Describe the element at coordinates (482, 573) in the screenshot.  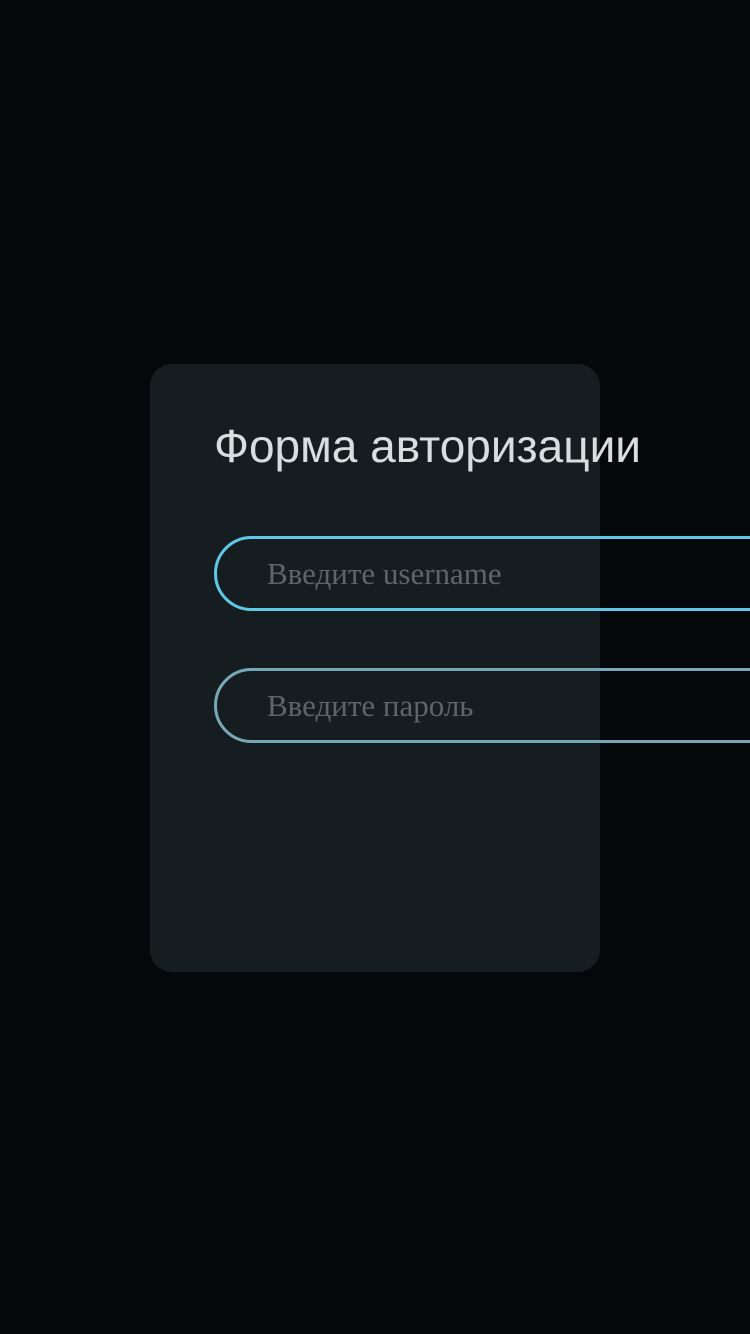
I see `username-input` at that location.